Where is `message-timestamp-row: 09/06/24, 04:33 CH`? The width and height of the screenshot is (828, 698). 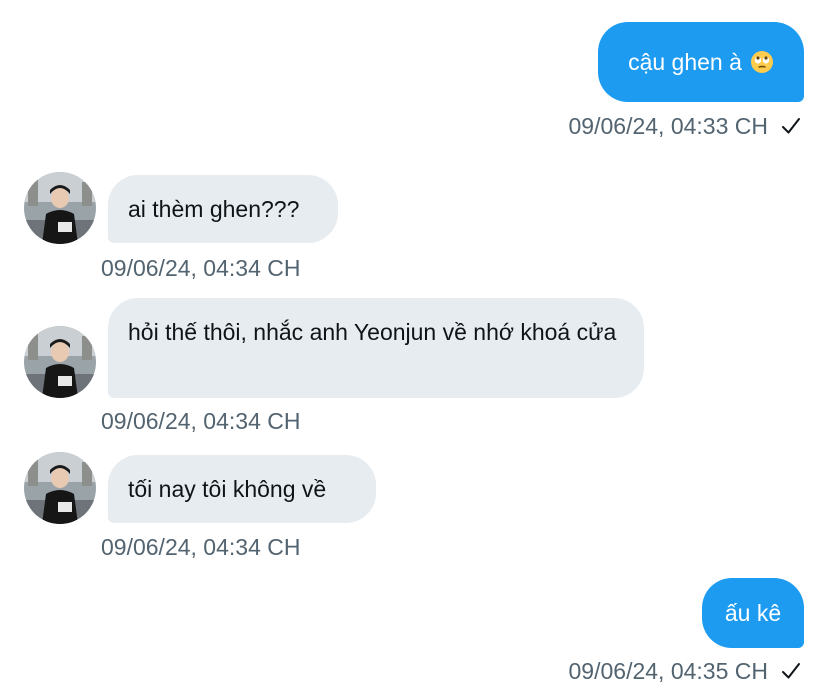
message-timestamp-row: 09/06/24, 04:33 CH is located at coordinates (685, 126).